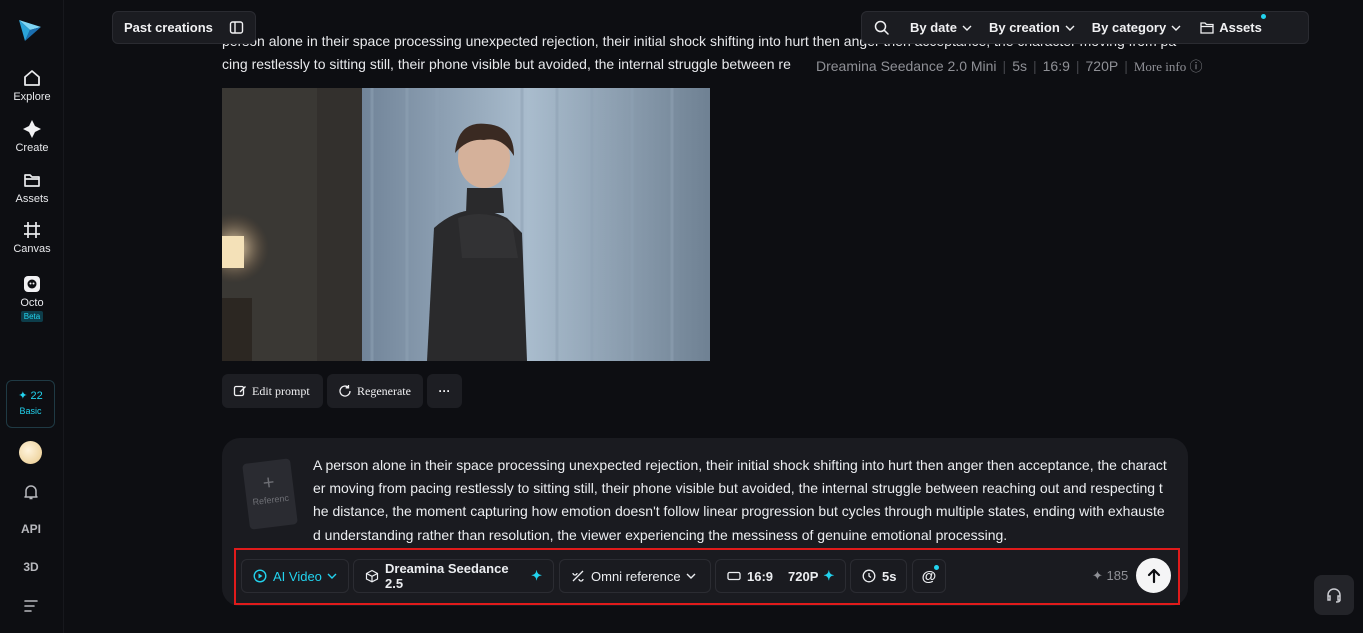  I want to click on menu-button, so click(31, 607).